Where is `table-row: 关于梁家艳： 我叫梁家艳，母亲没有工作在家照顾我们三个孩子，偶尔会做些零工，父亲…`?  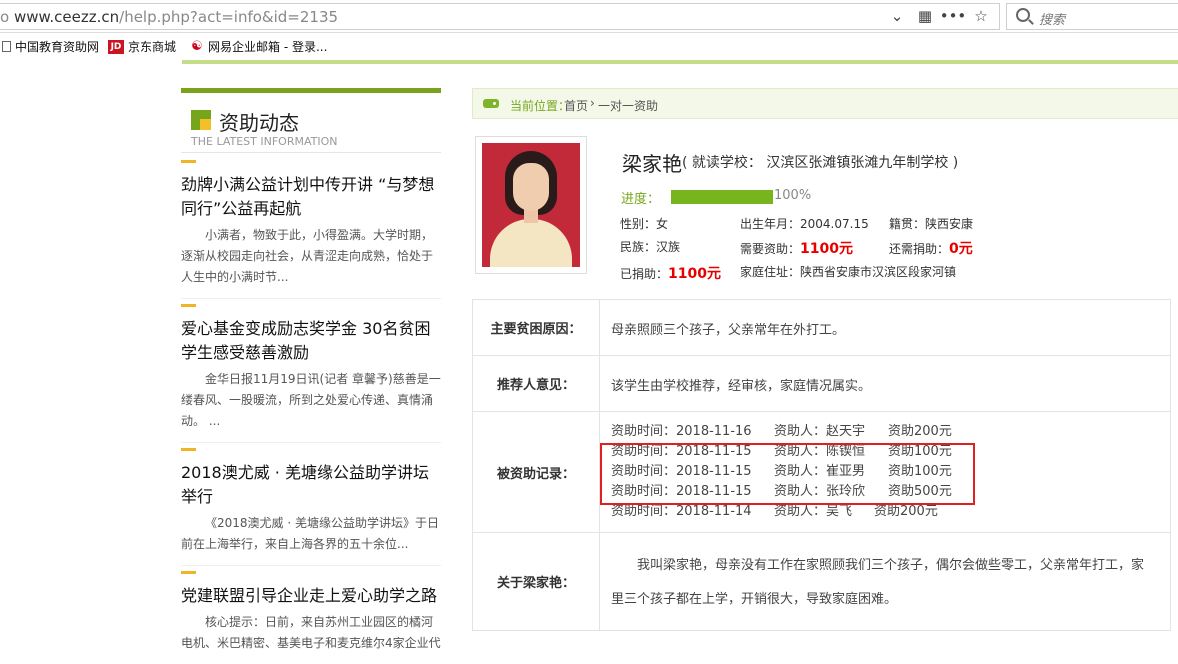
table-row: 关于梁家艳： 我叫梁家艳，母亲没有工作在家照顾我们三个孩子，偶尔会做些零工，父亲… is located at coordinates (822, 582).